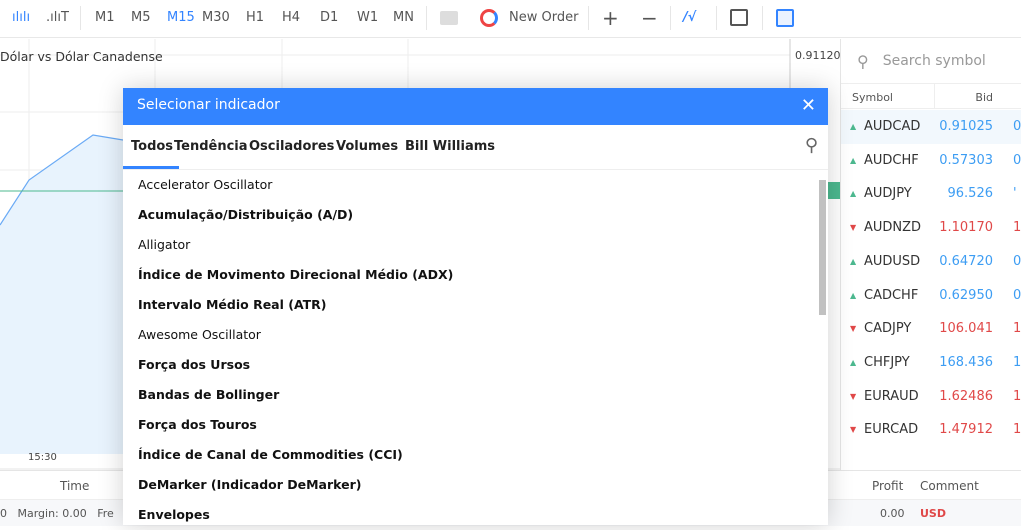 The width and height of the screenshot is (1021, 530). What do you see at coordinates (931, 194) in the screenshot?
I see `watchlist-row: ▲ AUDJPY 96.526 '` at bounding box center [931, 194].